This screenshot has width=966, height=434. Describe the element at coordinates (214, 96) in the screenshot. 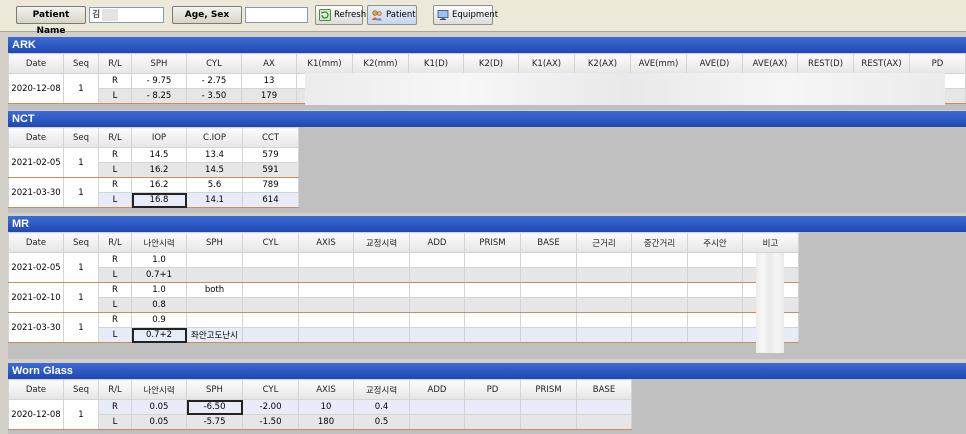

I see `cyl-cell: - 3.50` at that location.